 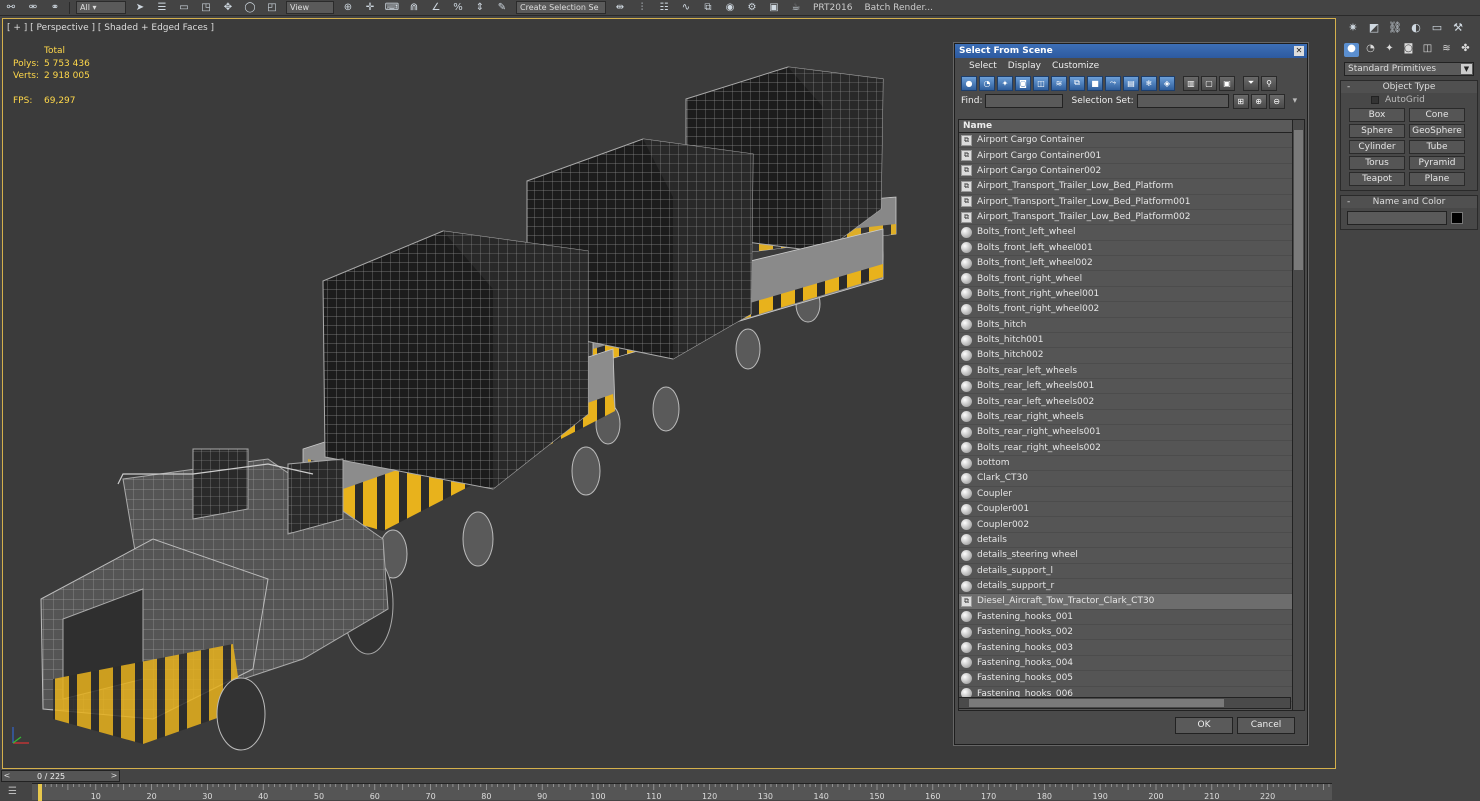 I want to click on list-item: bottom, so click(x=1131, y=464).